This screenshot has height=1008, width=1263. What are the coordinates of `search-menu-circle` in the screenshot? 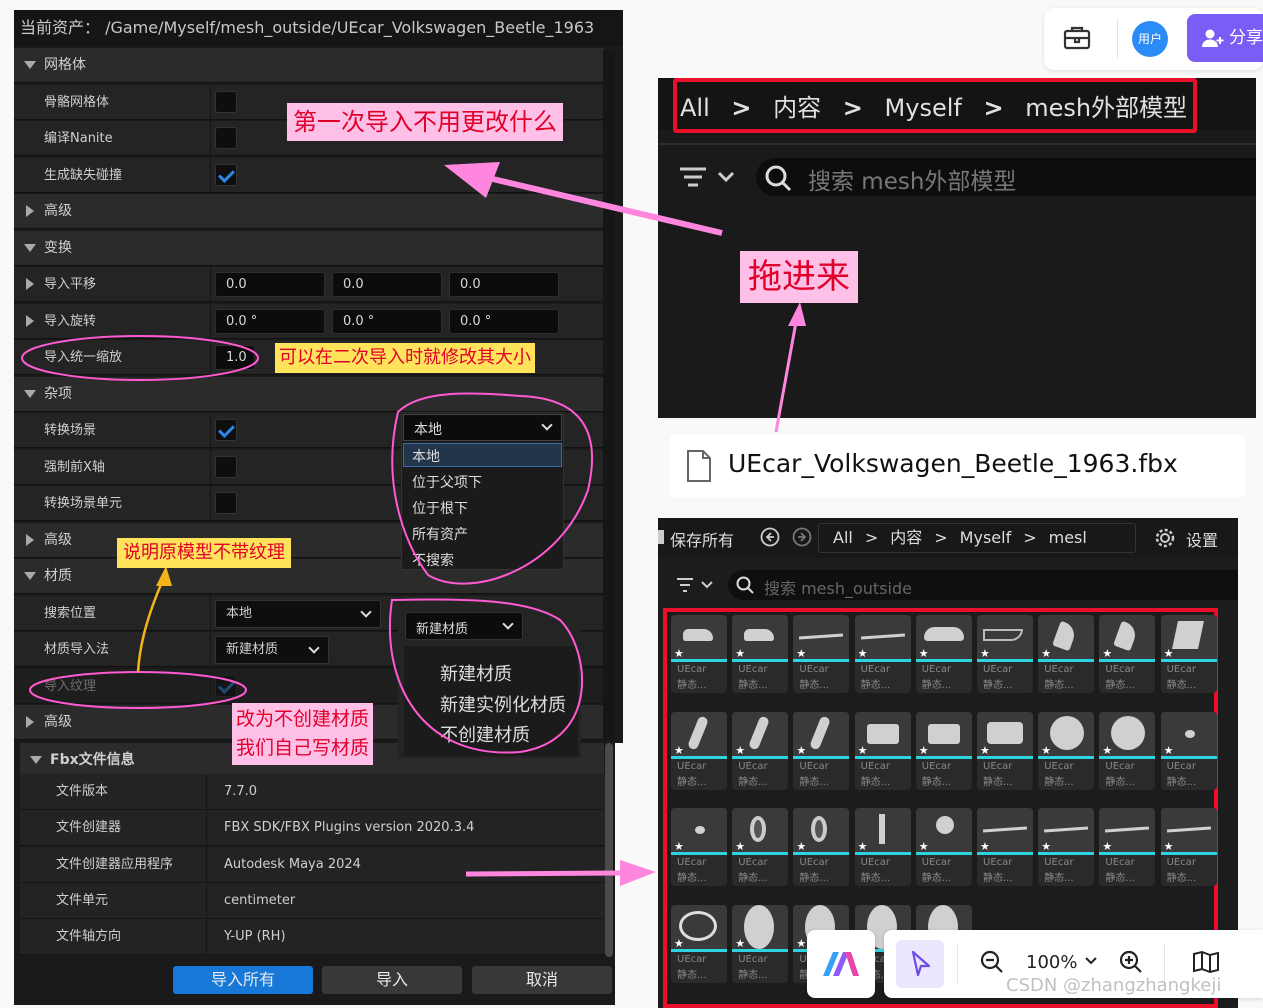 It's located at (492, 488).